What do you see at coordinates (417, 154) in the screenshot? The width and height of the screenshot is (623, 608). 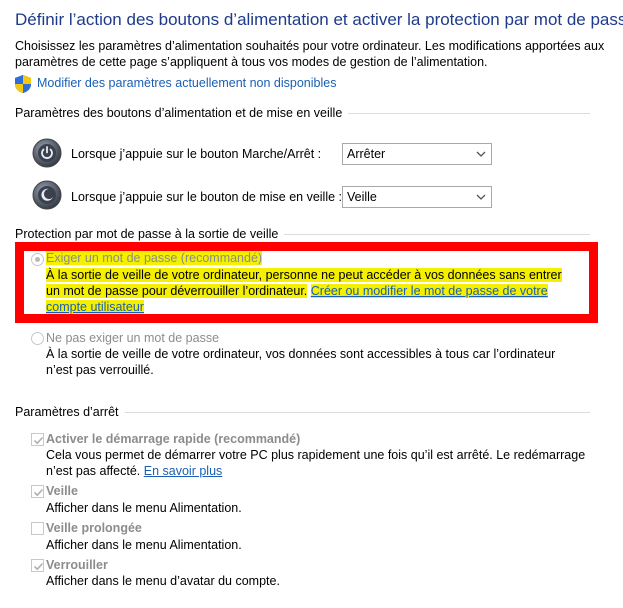 I see `power-button-action-select: Arrêter` at bounding box center [417, 154].